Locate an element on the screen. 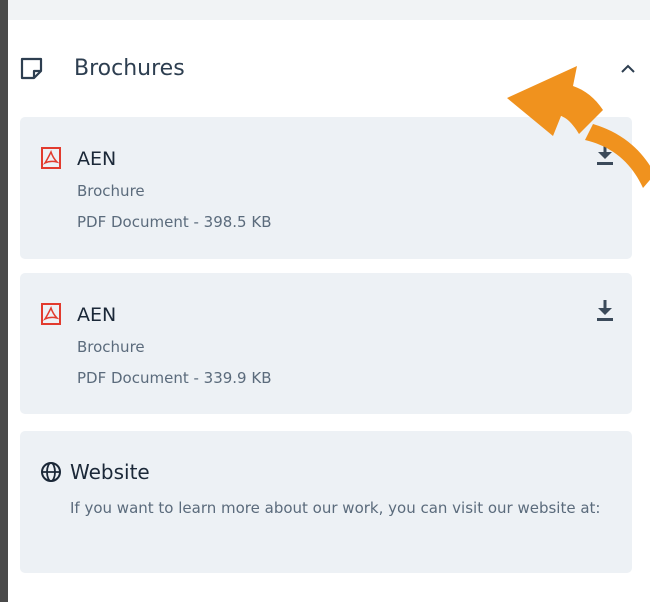 The image size is (650, 602). download-icon is located at coordinates (605, 310).